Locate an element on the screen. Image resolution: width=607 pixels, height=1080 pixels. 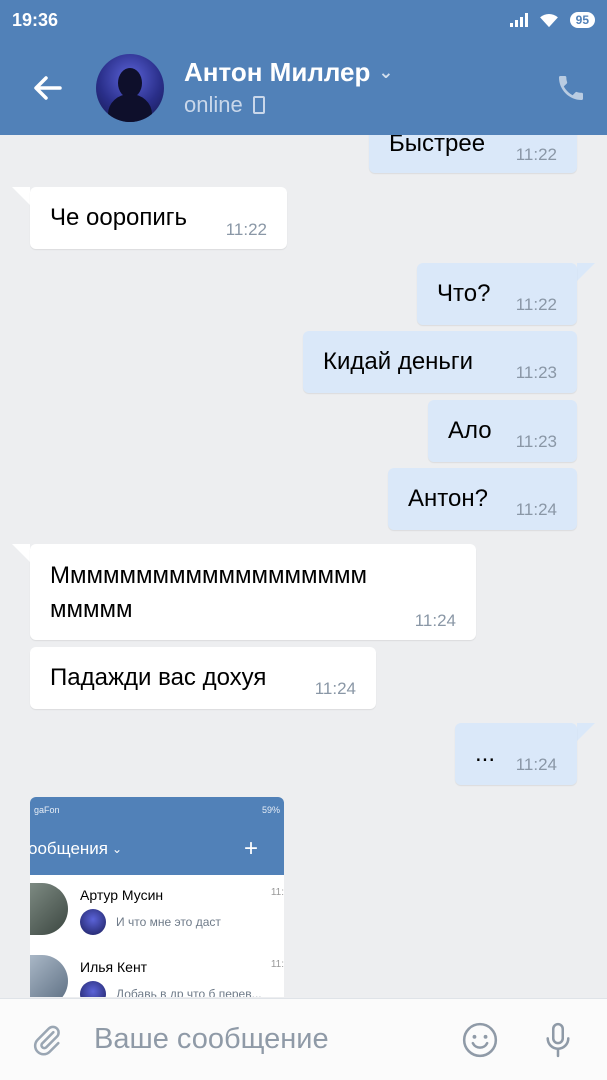
paperclip-icon is located at coordinates (47, 1040).